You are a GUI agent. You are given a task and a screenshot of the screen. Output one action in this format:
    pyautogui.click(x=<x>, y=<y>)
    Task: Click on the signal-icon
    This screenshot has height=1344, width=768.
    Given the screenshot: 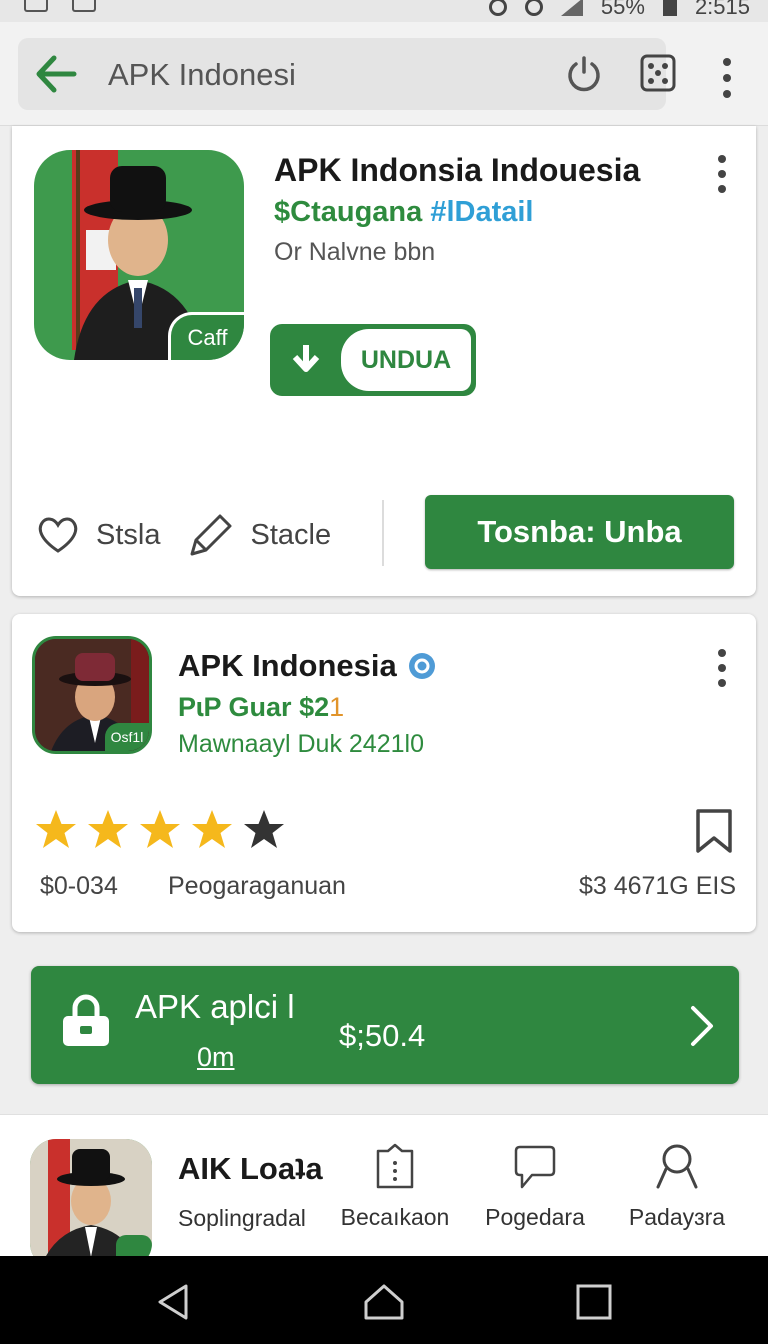 What is the action you would take?
    pyautogui.click(x=571, y=8)
    